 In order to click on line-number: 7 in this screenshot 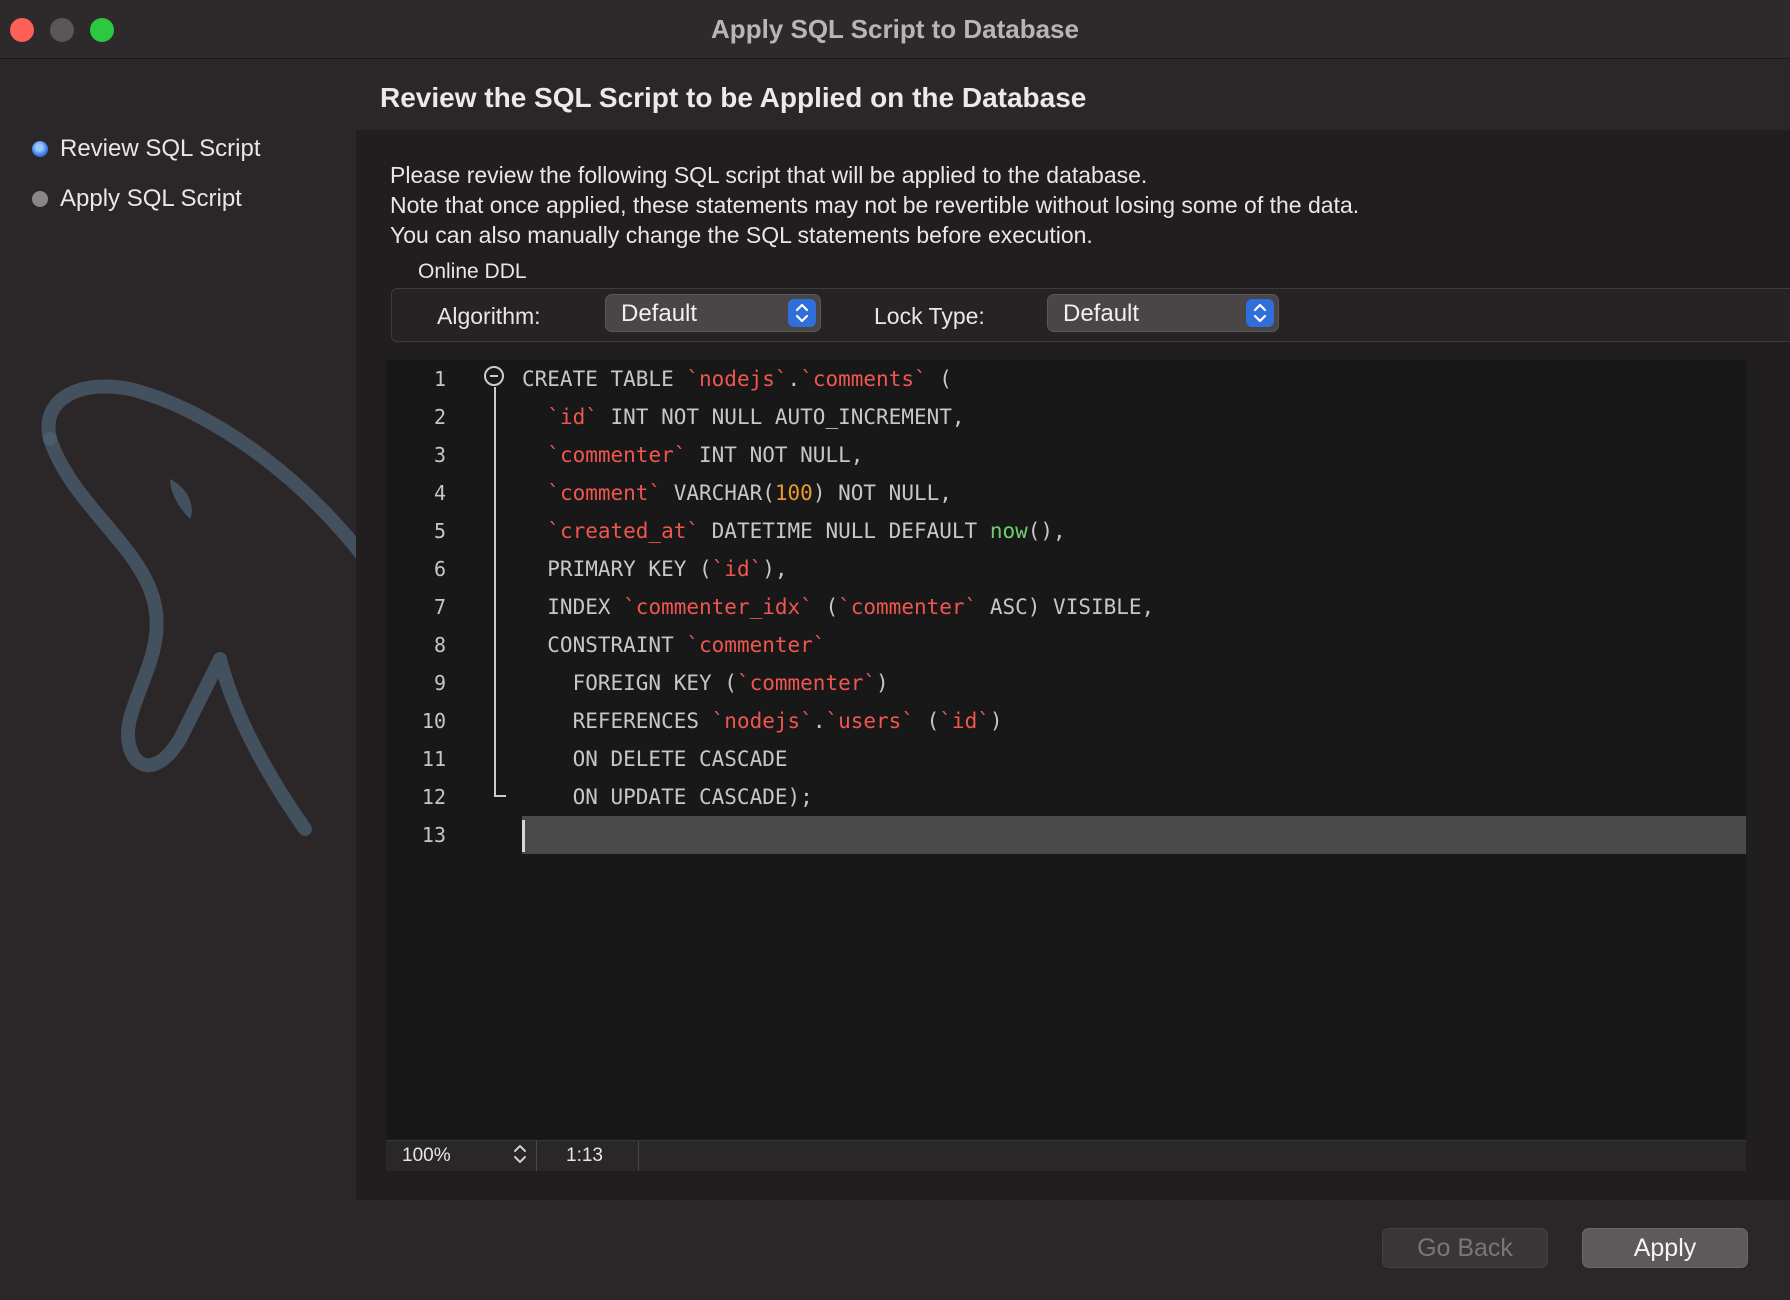, I will do `click(439, 607)`.